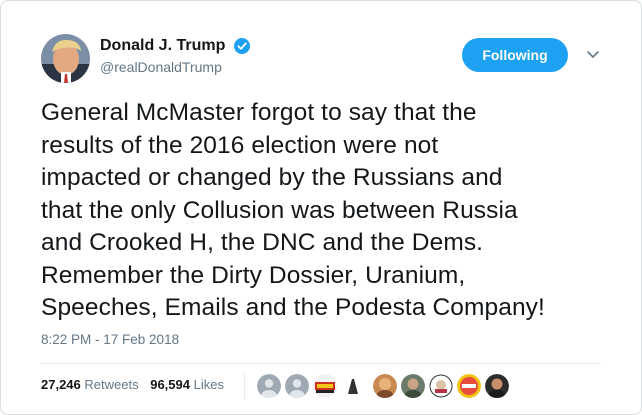  I want to click on chevron-down-icon, so click(593, 55).